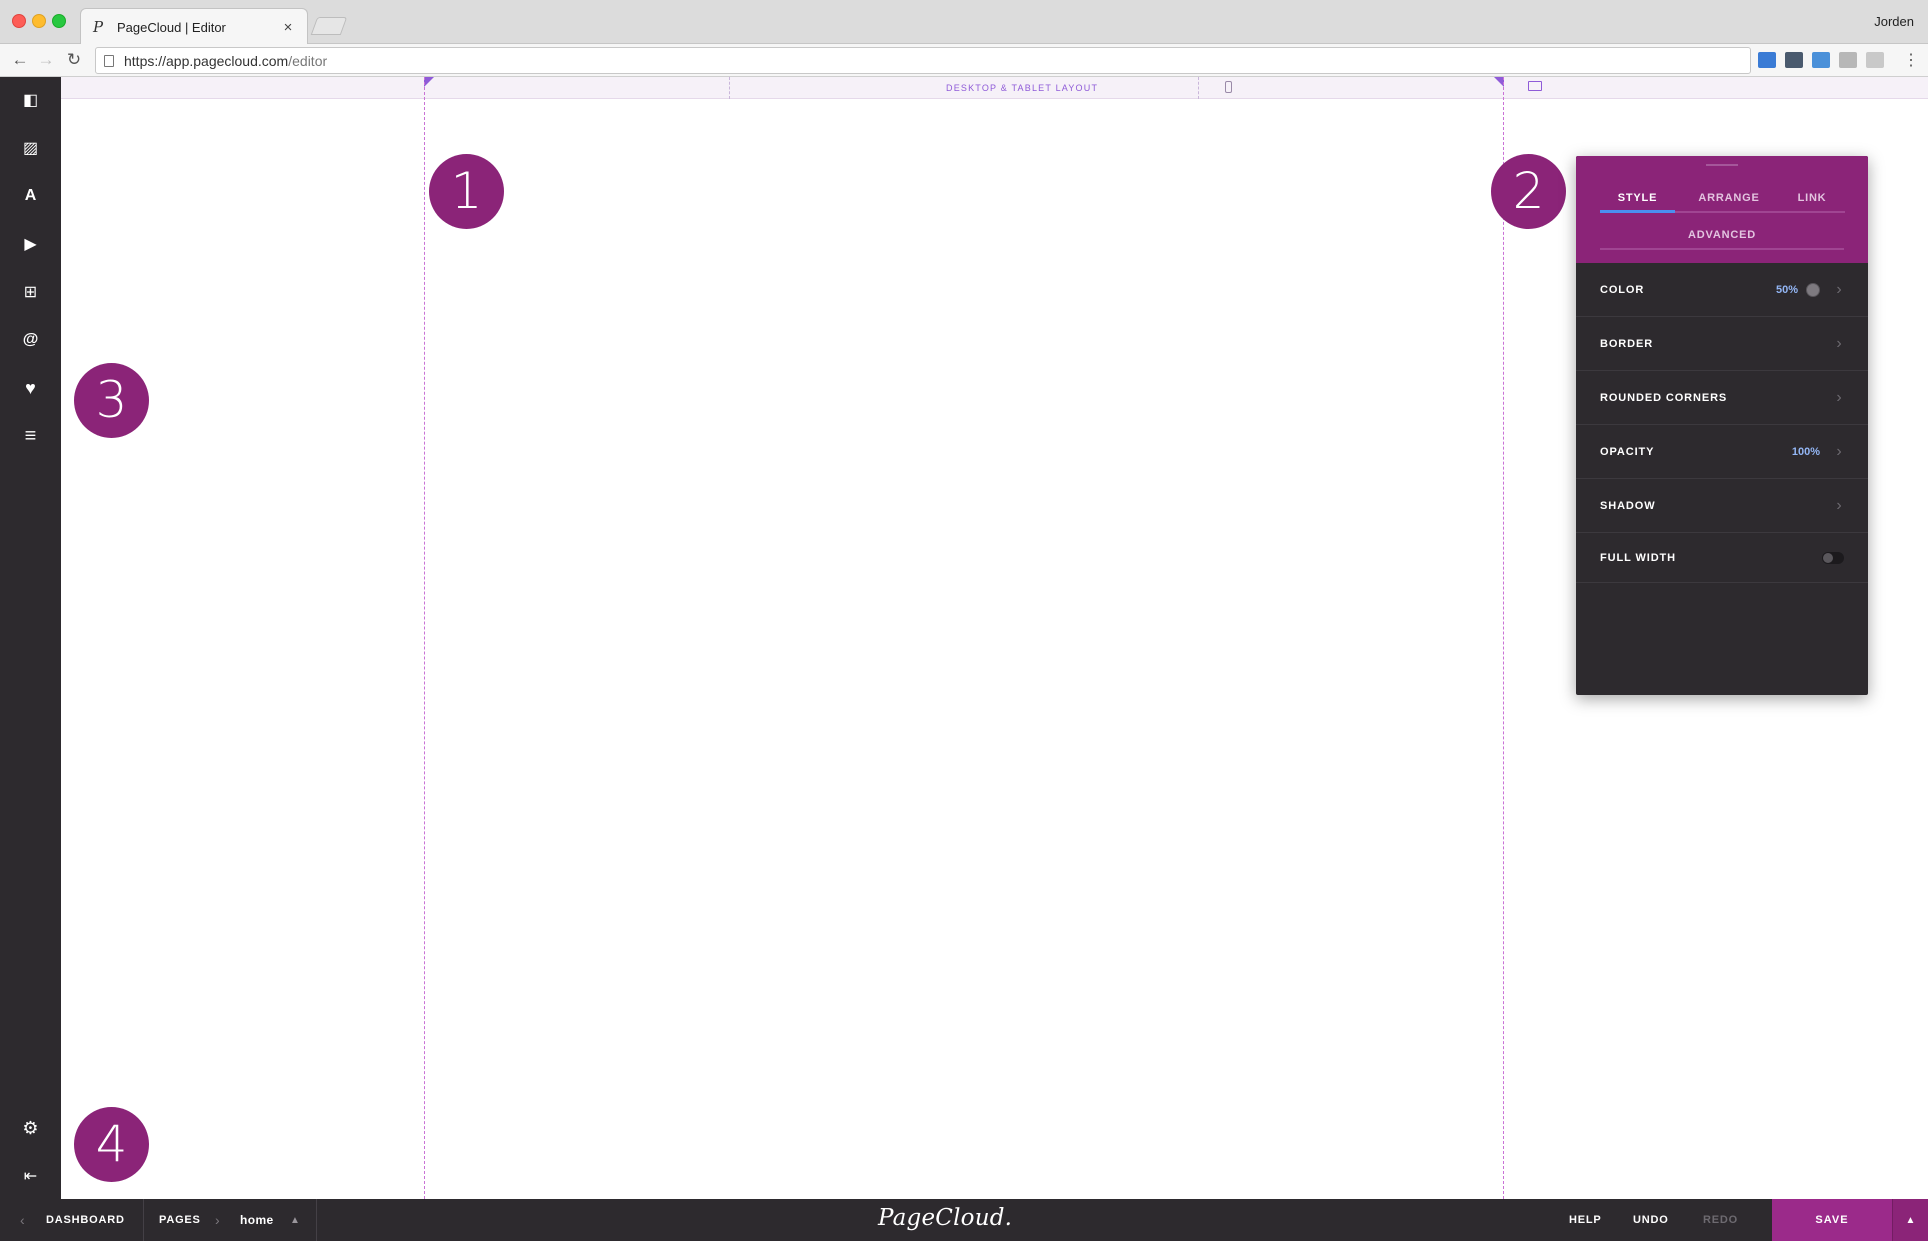 The width and height of the screenshot is (1928, 1241). What do you see at coordinates (225, 61) in the screenshot?
I see `url-text: https://app.pagecloud.com/editor` at bounding box center [225, 61].